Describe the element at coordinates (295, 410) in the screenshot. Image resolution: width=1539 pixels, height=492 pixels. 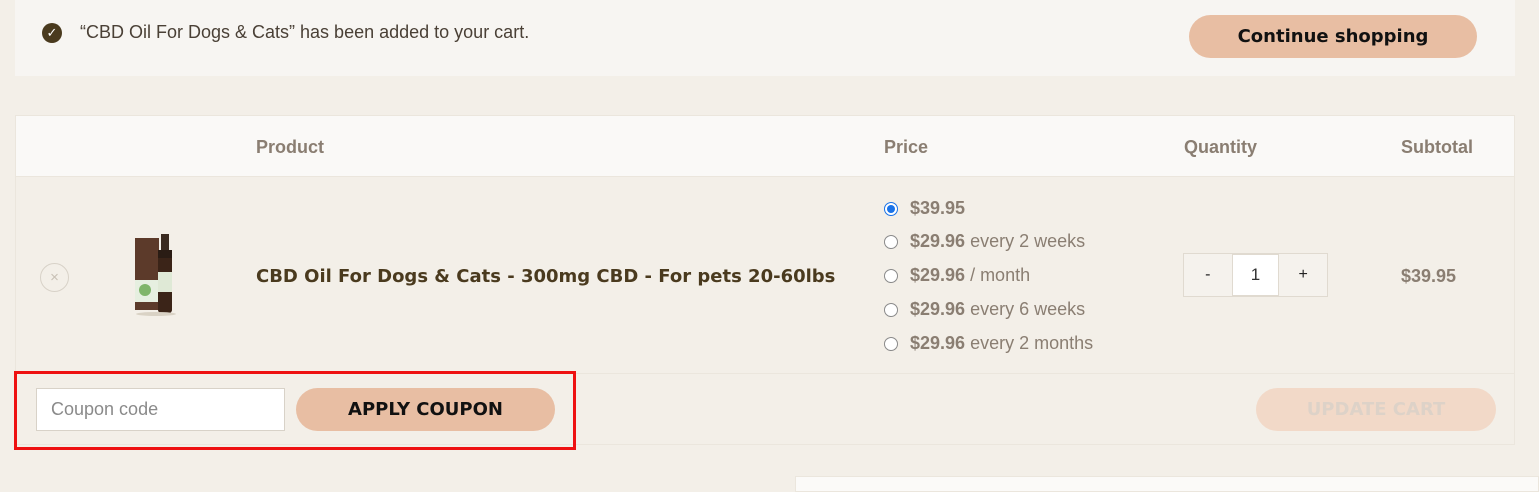
I see `coupon-highlight-box` at that location.